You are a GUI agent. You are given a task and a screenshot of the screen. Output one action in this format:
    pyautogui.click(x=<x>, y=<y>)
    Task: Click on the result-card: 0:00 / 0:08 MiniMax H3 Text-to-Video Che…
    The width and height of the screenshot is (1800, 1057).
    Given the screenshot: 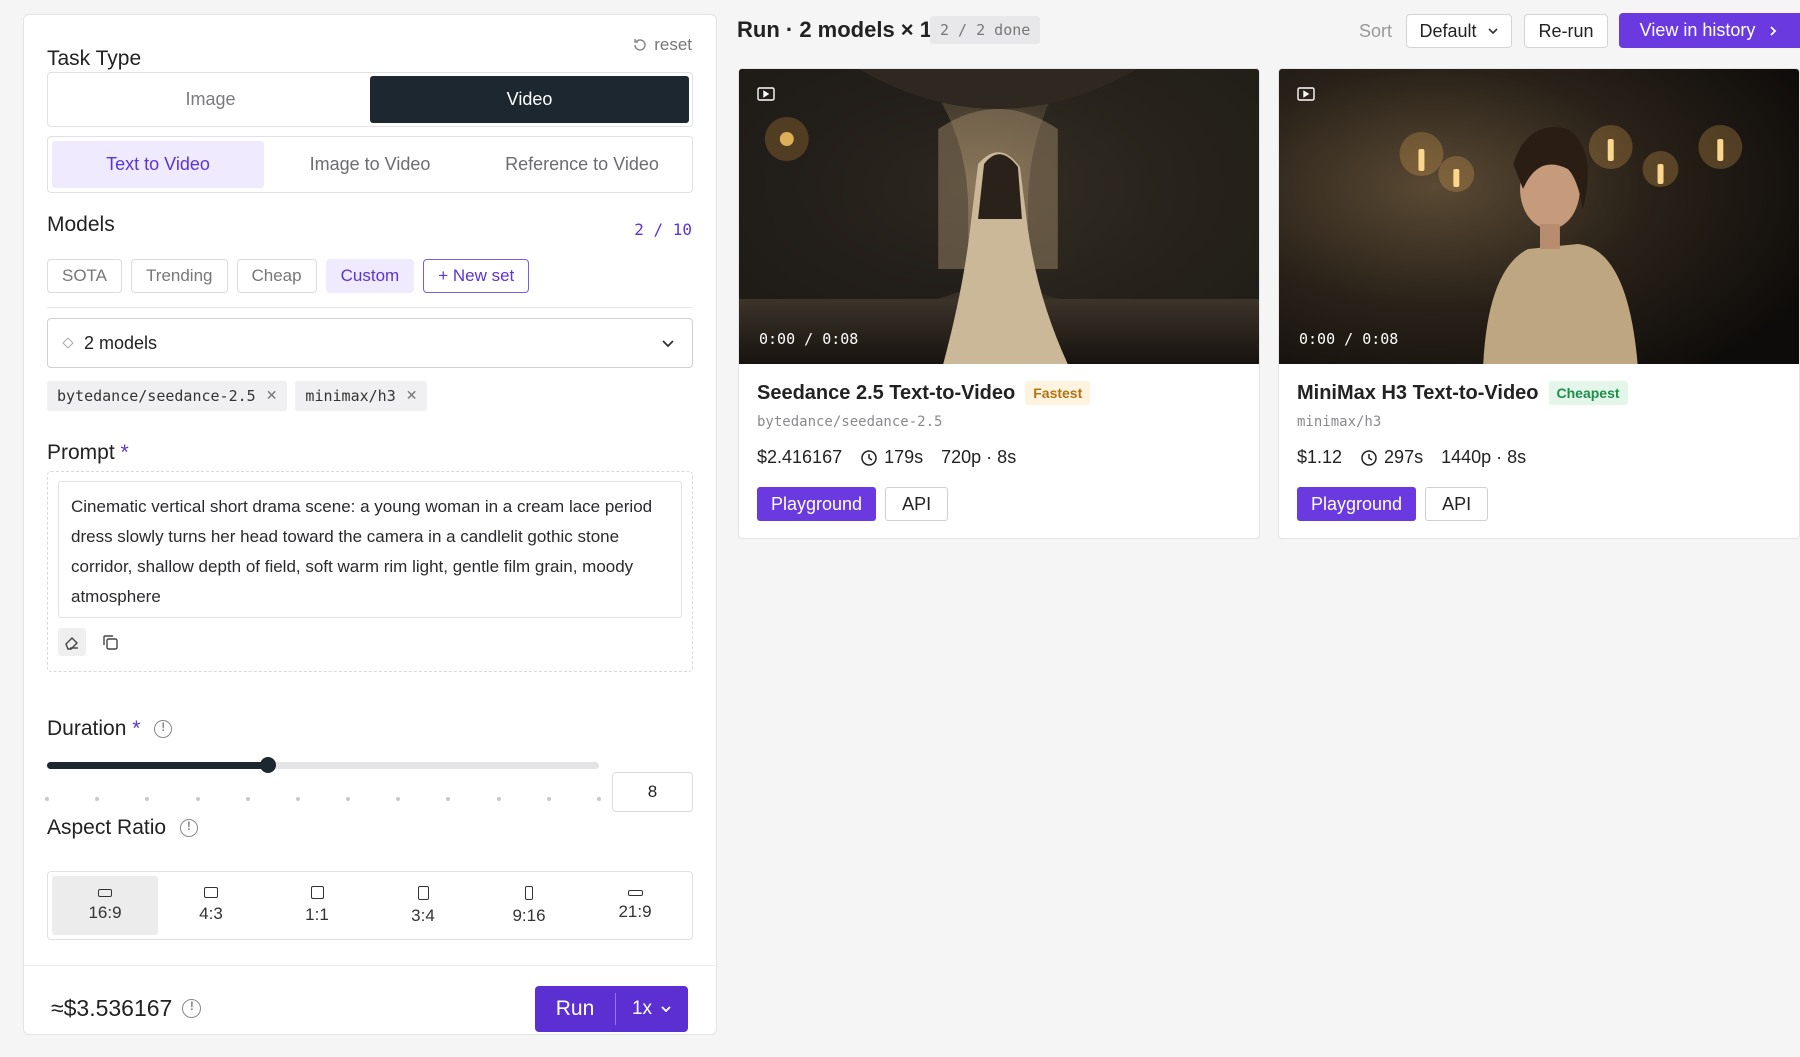 What is the action you would take?
    pyautogui.click(x=1539, y=303)
    